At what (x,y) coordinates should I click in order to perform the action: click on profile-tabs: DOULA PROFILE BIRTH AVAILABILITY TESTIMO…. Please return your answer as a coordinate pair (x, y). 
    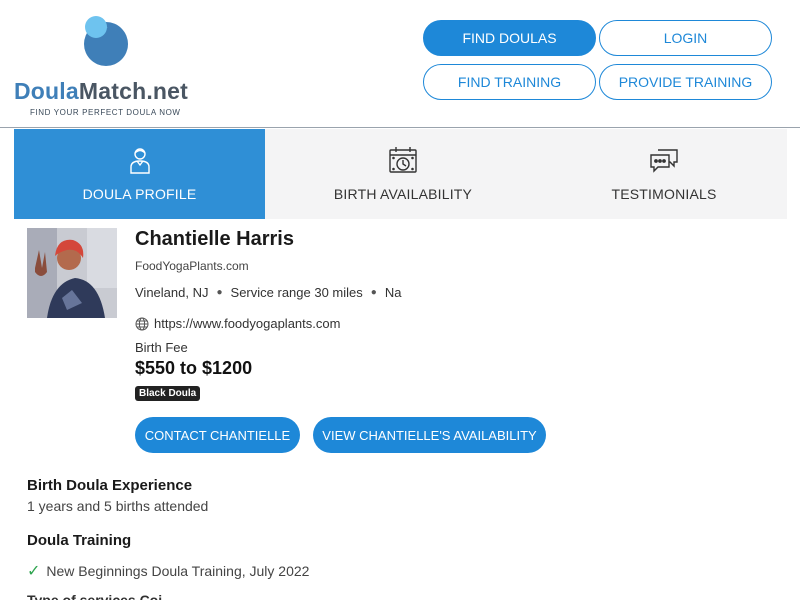
    Looking at the image, I should click on (400, 174).